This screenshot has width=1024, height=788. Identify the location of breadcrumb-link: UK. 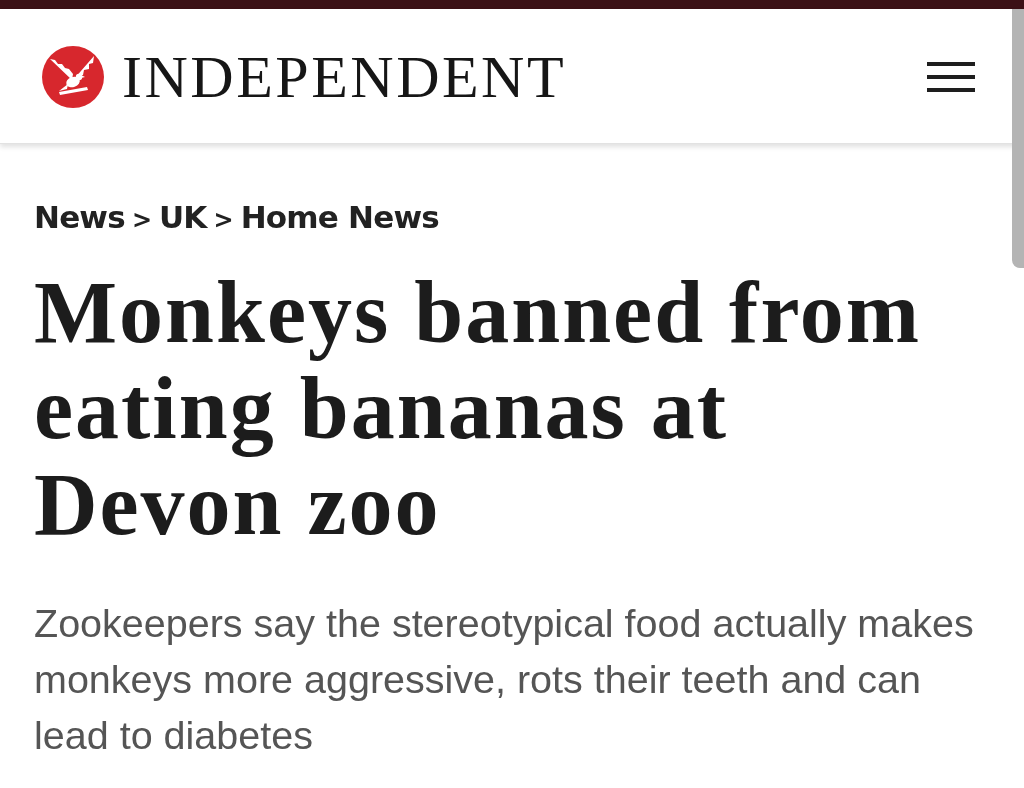
(183, 217).